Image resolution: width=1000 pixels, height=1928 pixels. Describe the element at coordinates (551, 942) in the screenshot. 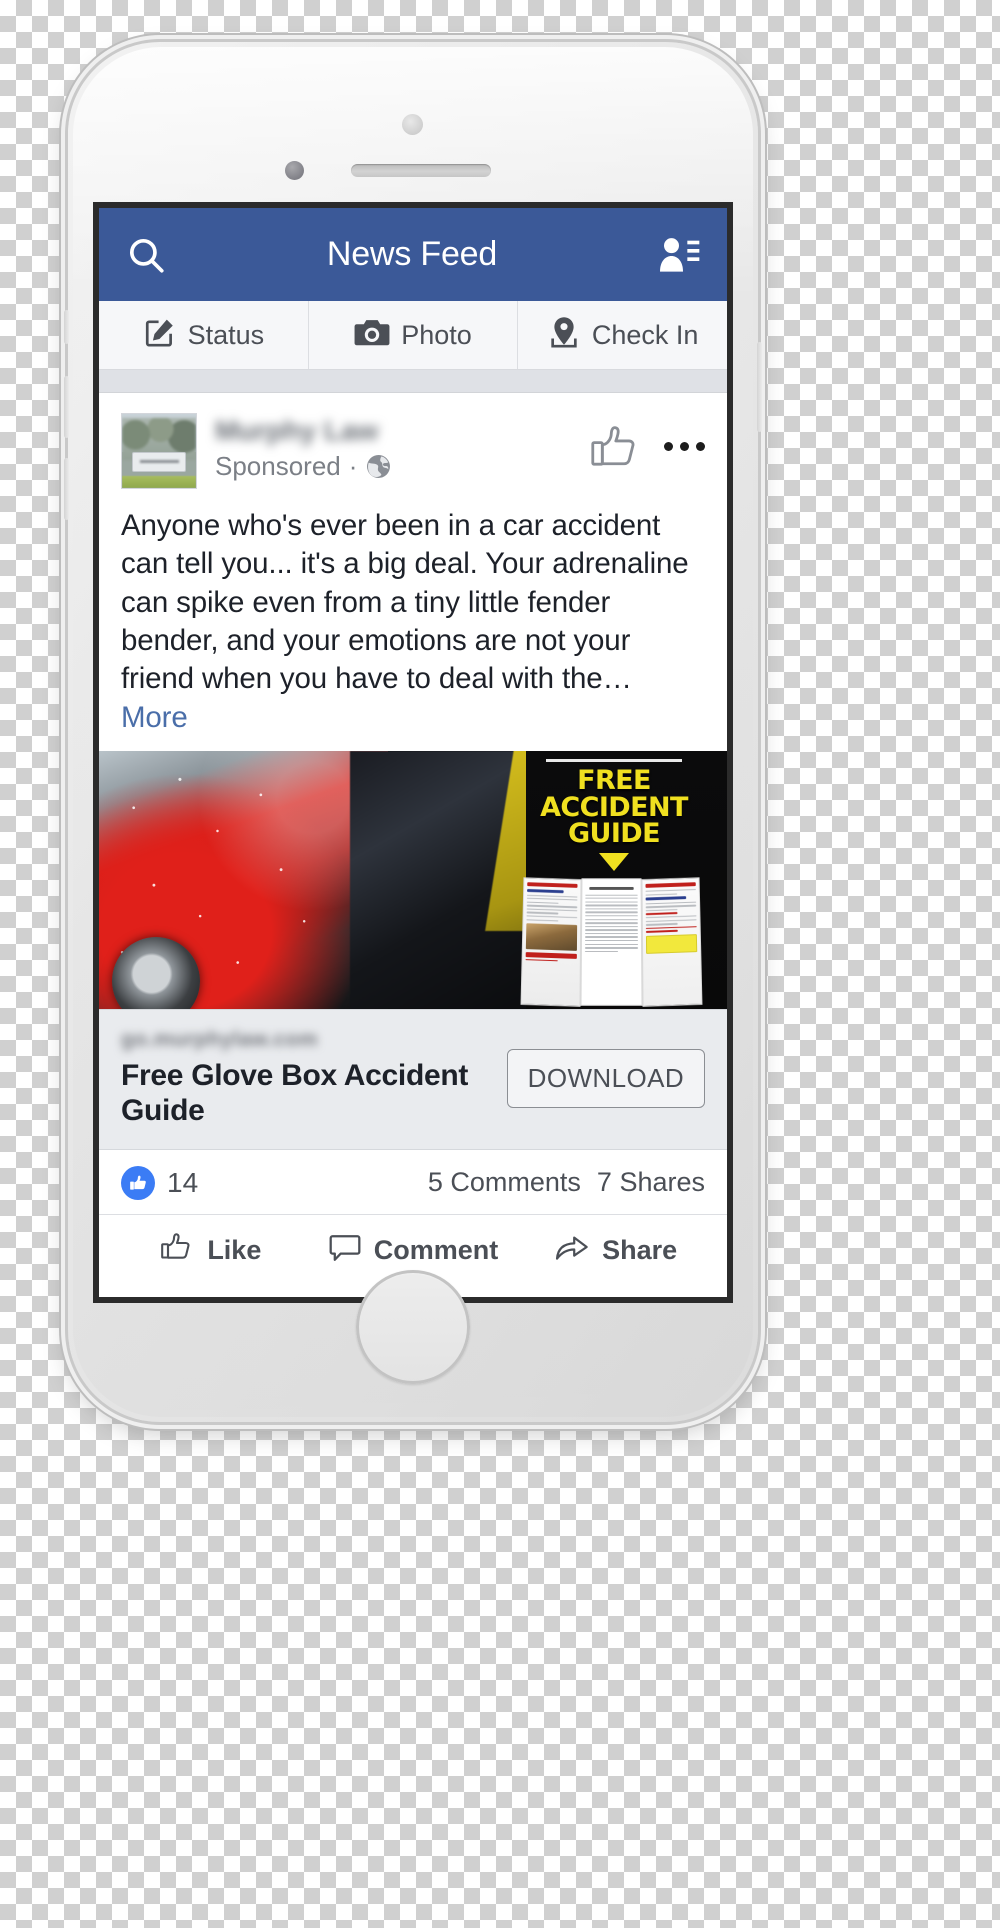

I see `brochure-panel-left` at that location.